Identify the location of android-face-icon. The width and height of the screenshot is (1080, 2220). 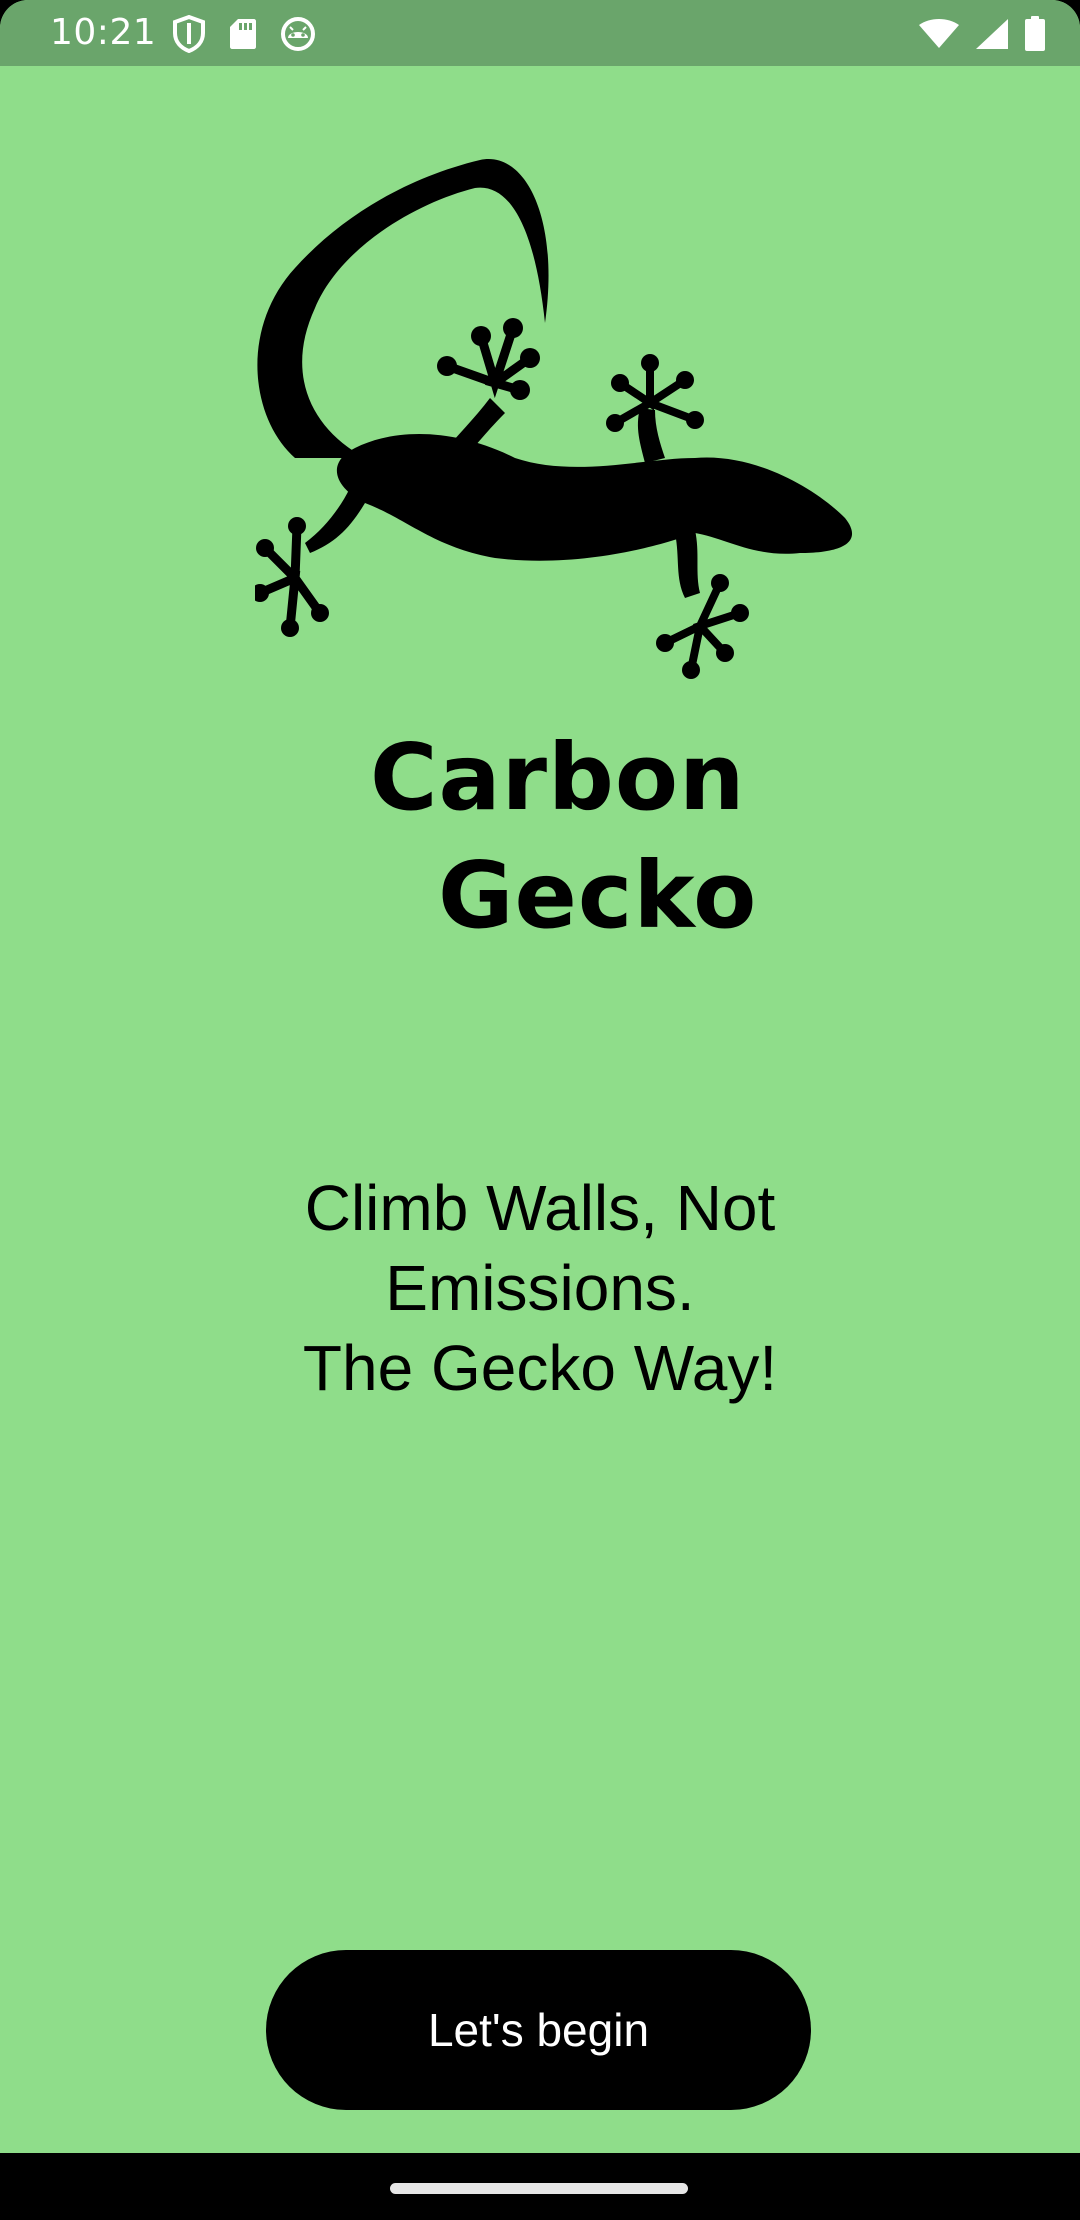
(298, 34).